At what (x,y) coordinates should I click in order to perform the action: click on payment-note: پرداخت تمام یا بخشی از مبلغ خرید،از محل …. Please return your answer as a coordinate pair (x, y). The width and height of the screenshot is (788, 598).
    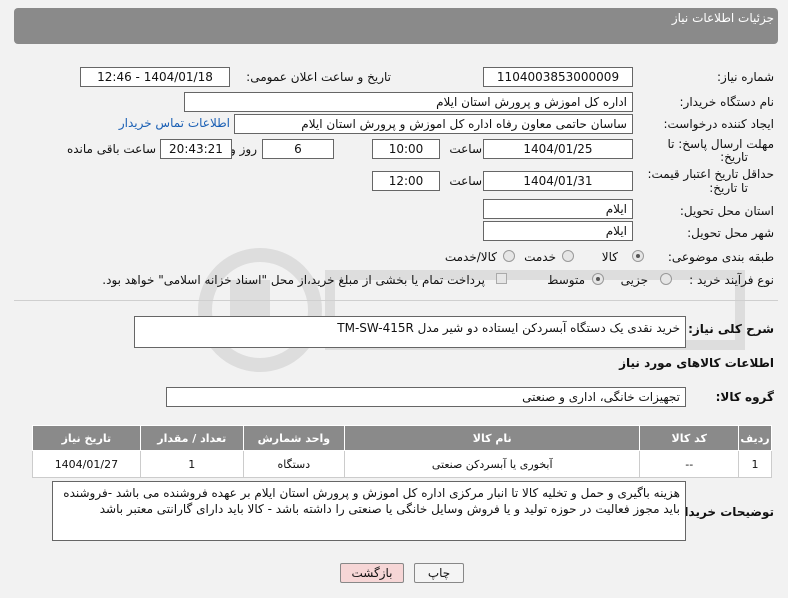
    Looking at the image, I should click on (293, 280).